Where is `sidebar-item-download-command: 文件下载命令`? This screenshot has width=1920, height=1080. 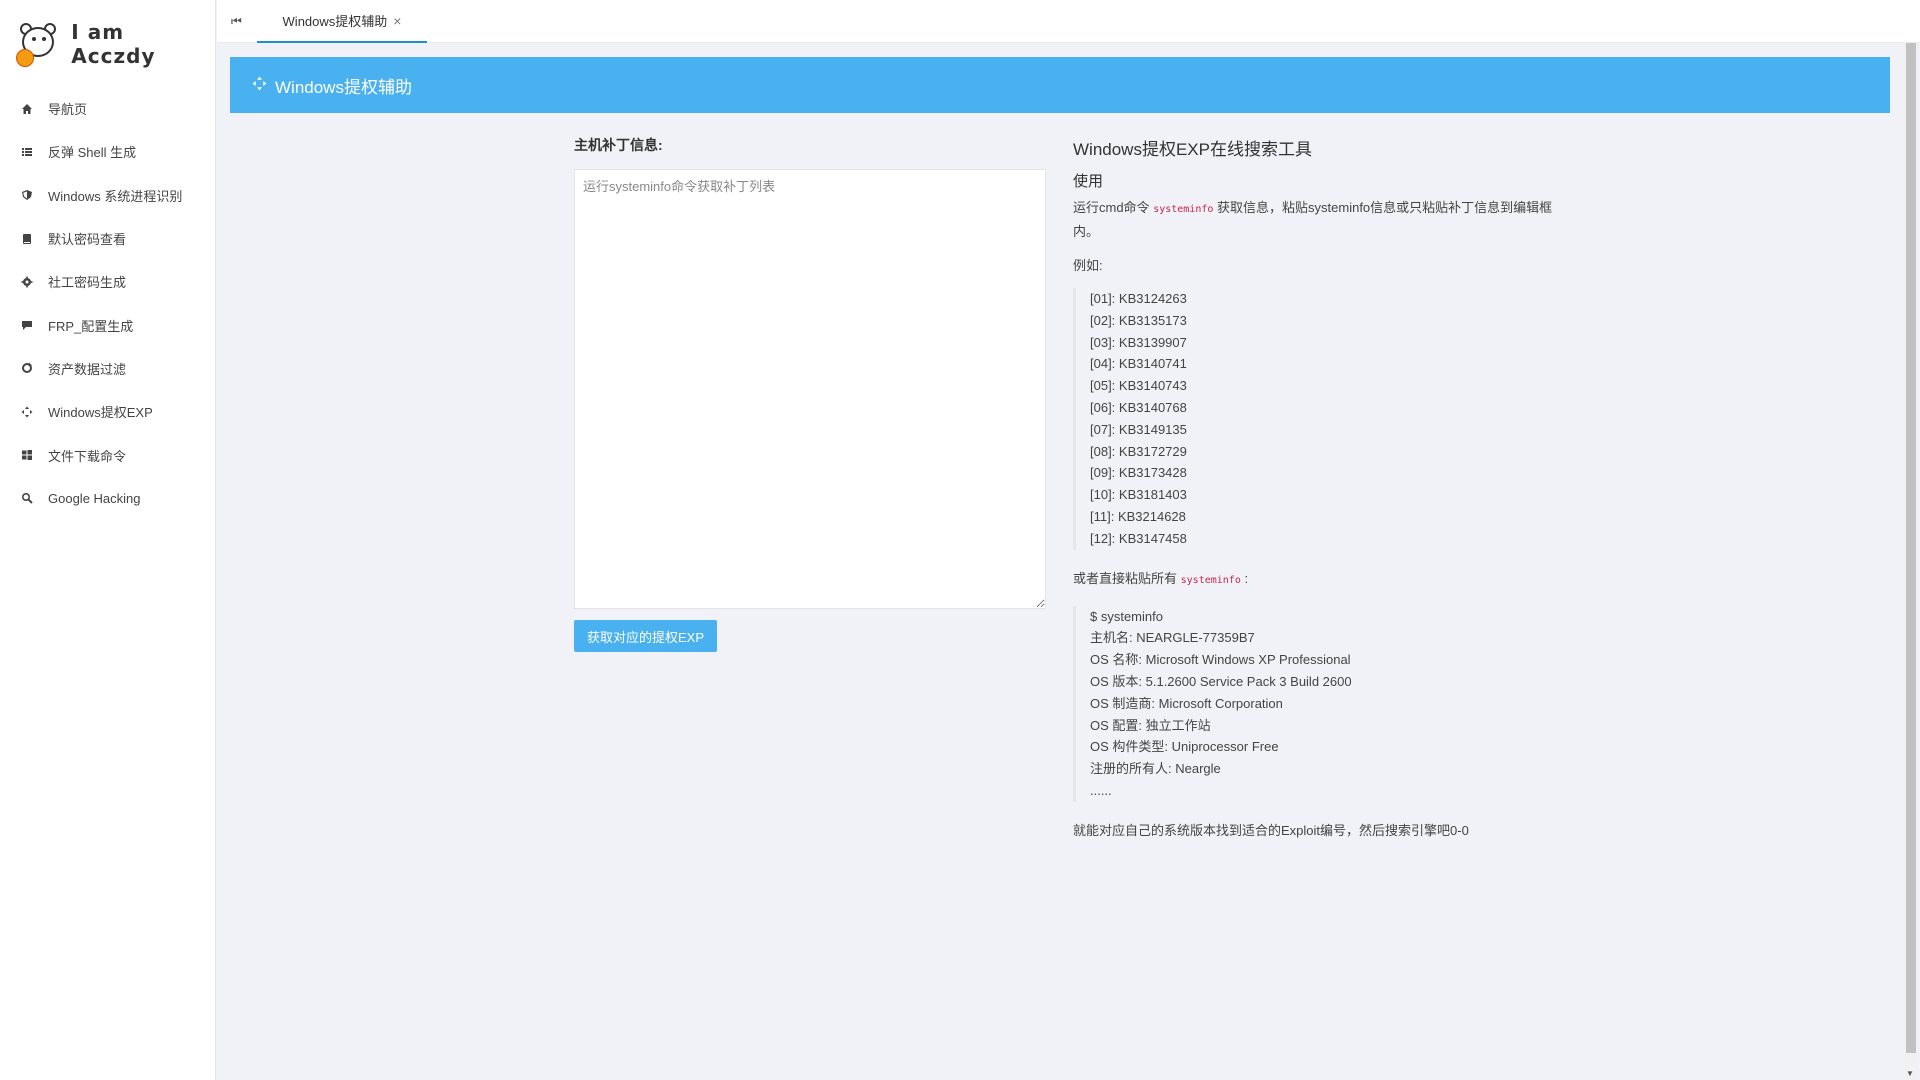 sidebar-item-download-command: 文件下载命令 is located at coordinates (108, 454).